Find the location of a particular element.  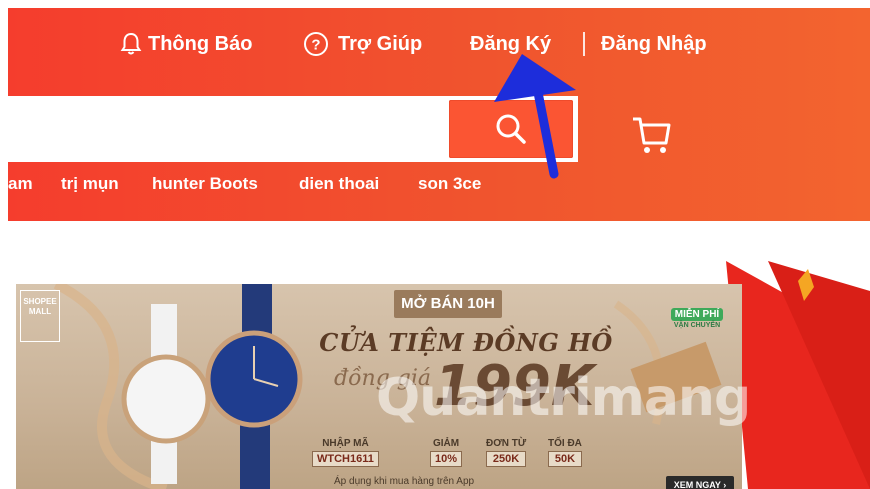

question-circle-icon: ? is located at coordinates (316, 44).